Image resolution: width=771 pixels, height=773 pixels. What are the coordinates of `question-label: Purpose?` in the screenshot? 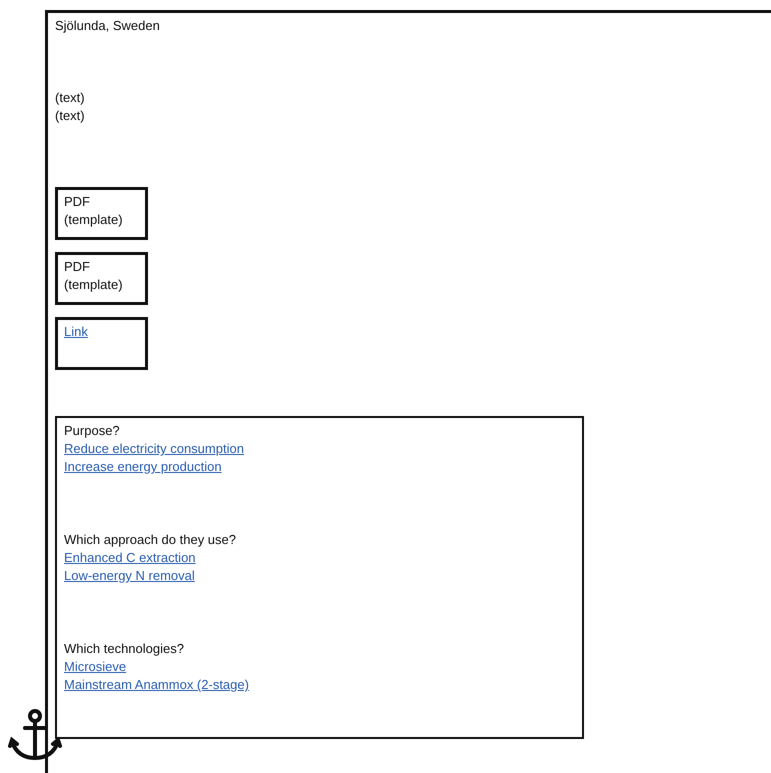 It's located at (92, 431).